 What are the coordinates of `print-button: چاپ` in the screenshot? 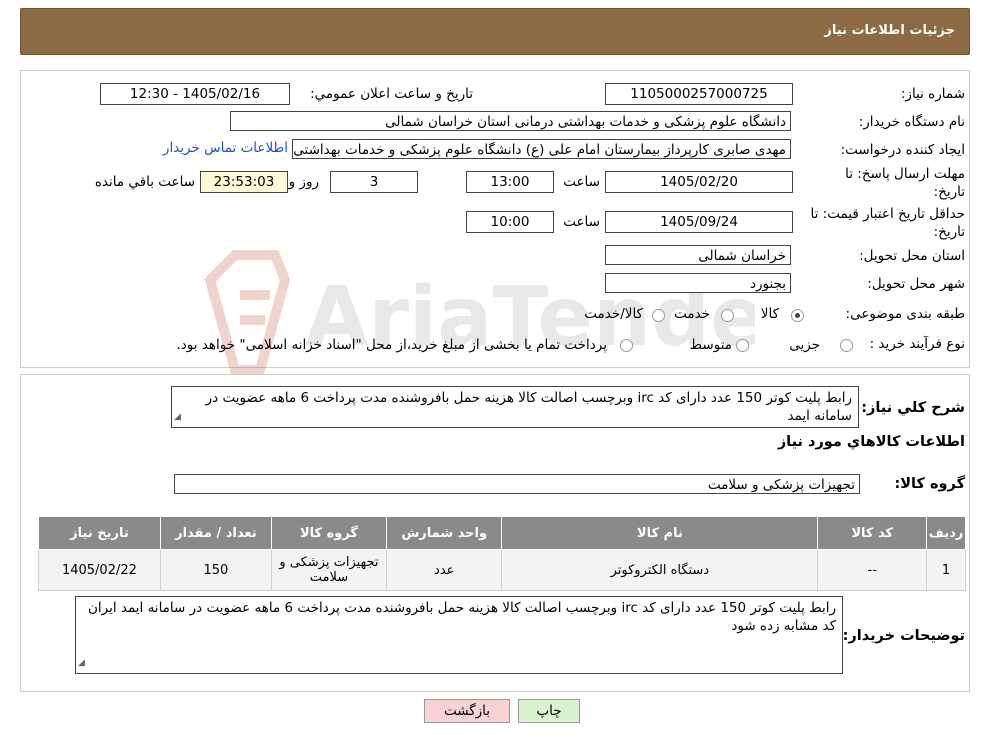 It's located at (549, 711).